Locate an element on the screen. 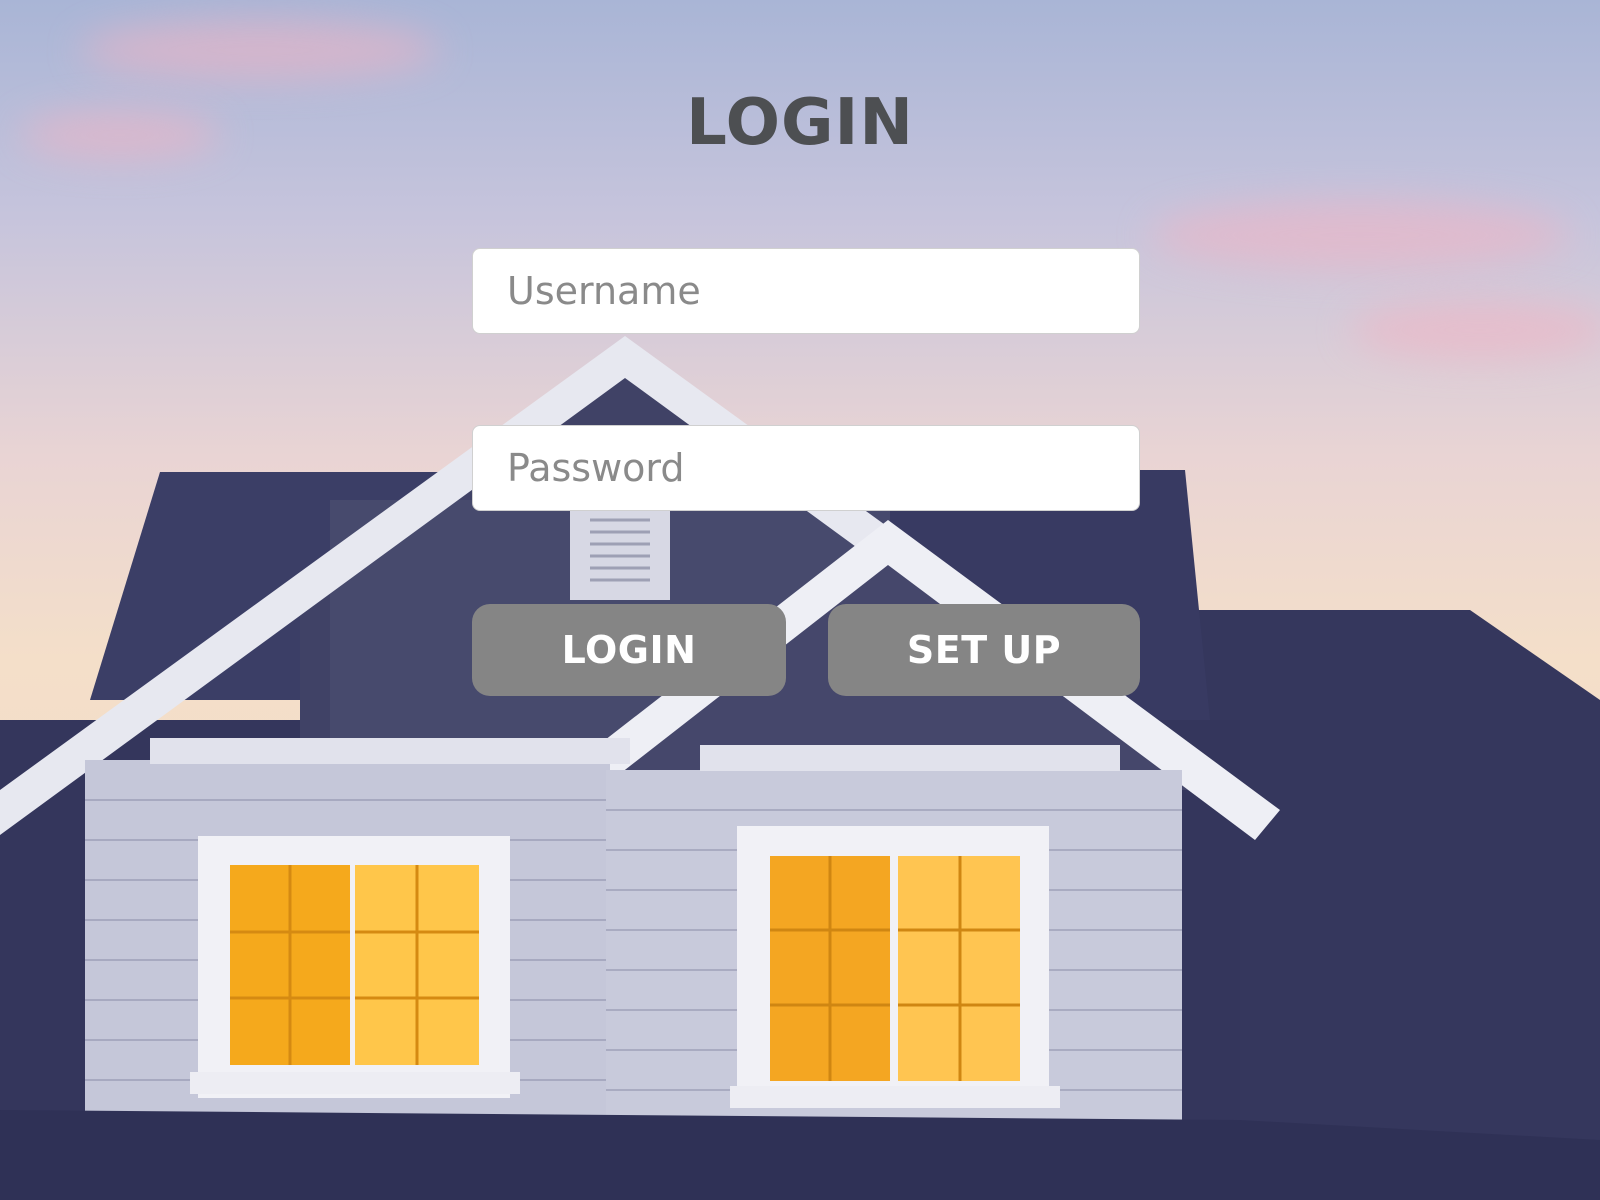  page-title: LOGIN is located at coordinates (800, 123).